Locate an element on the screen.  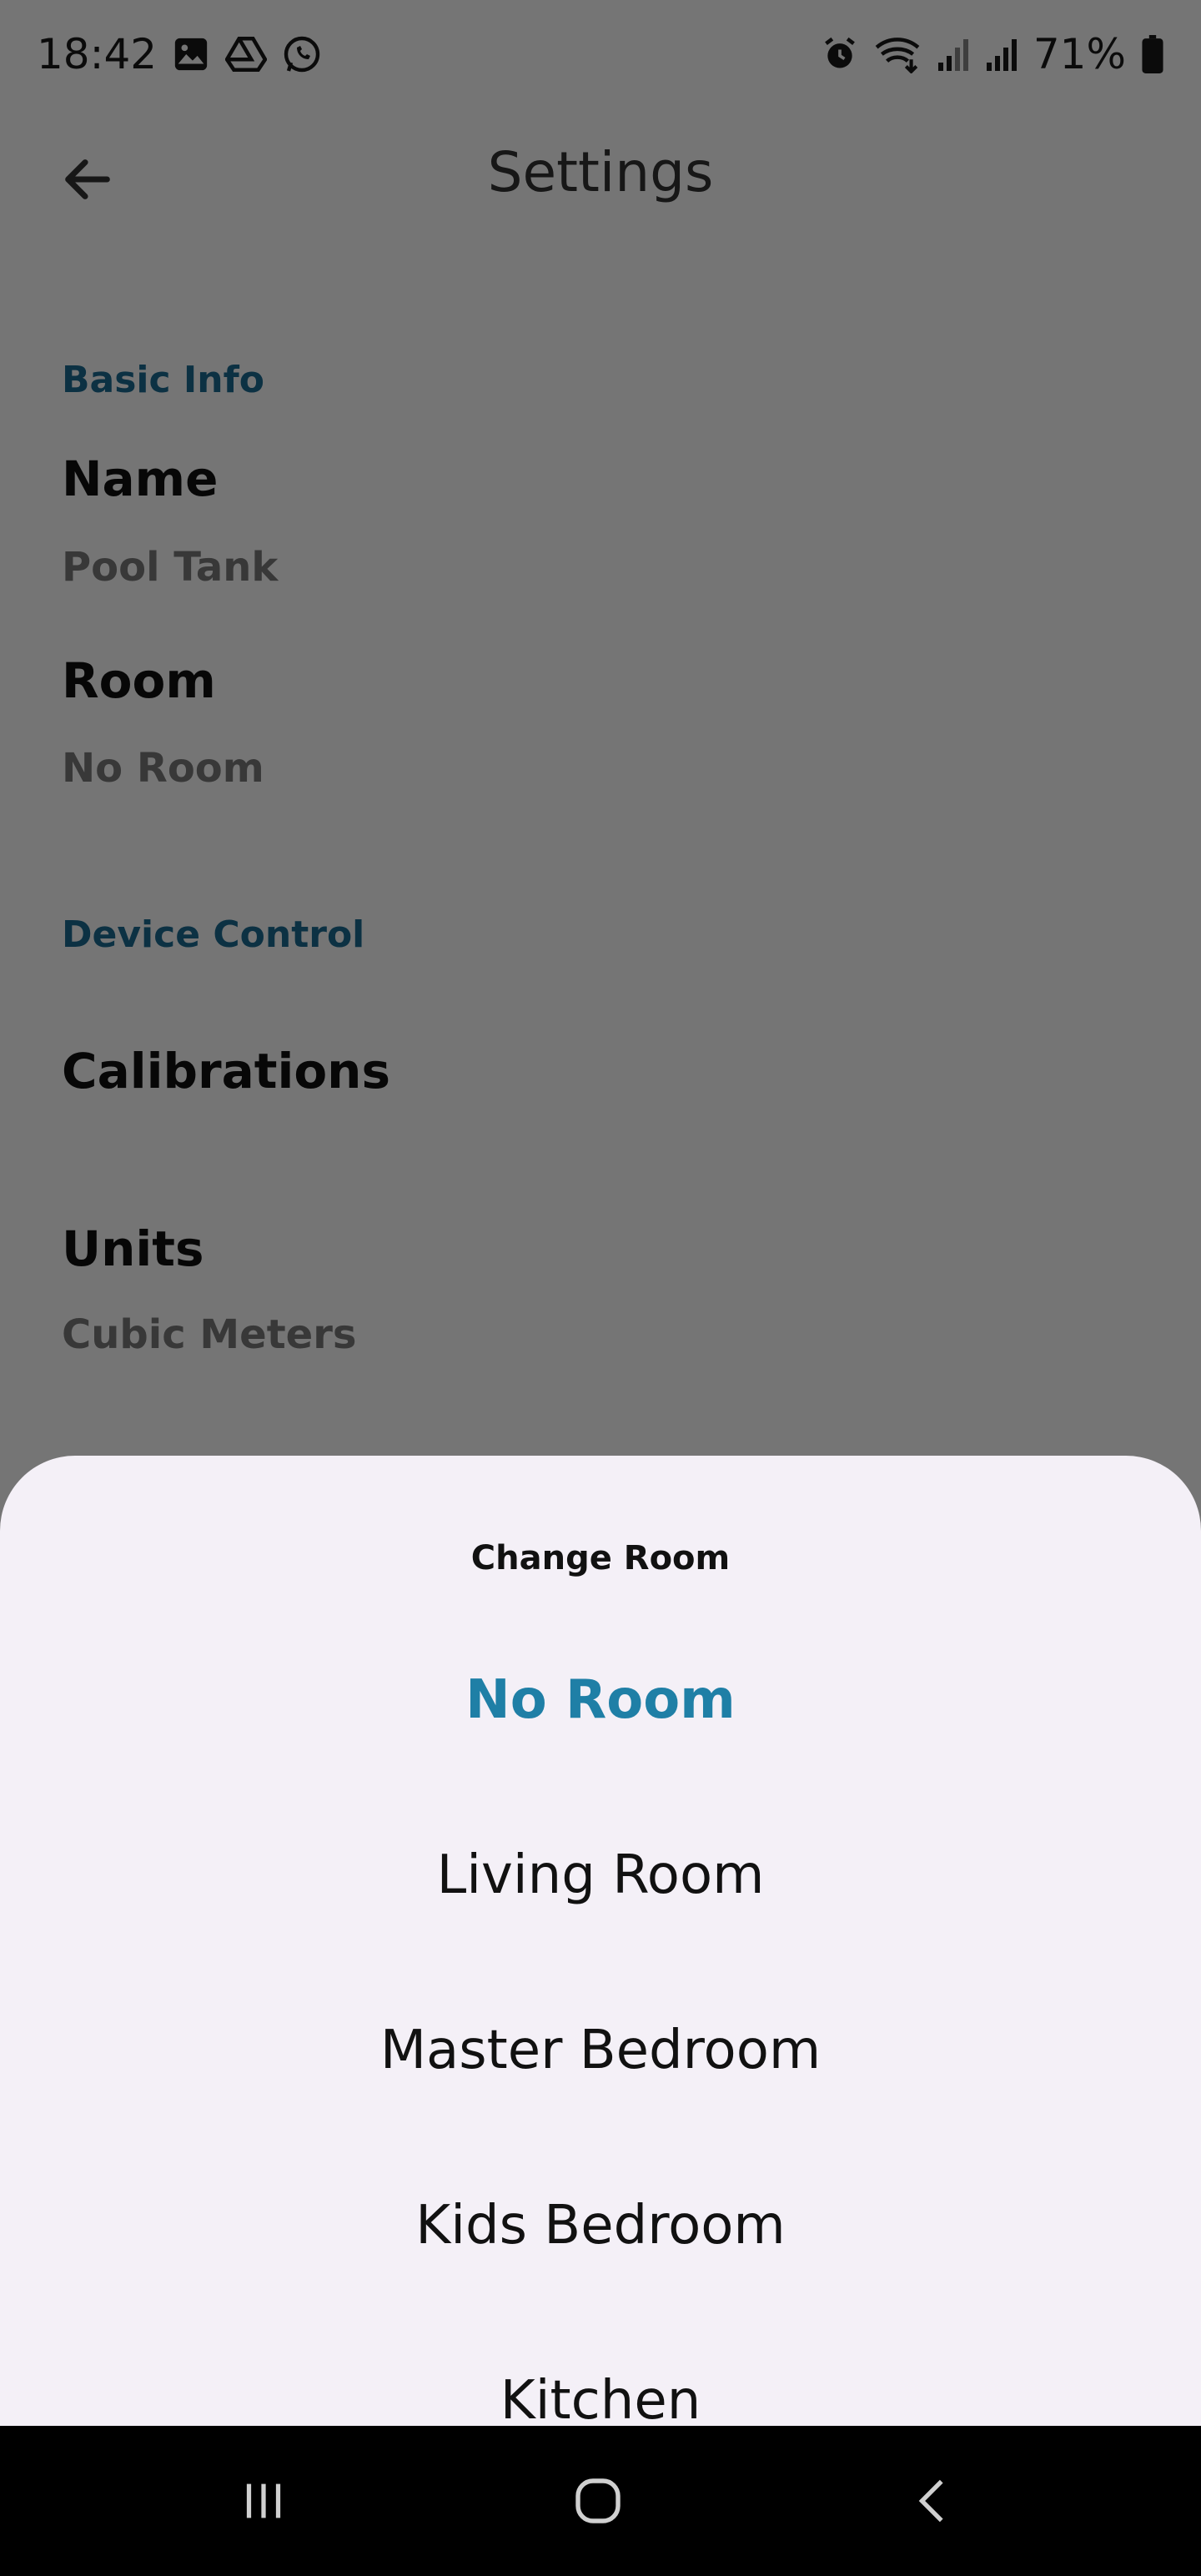
battery-icon is located at coordinates (1153, 54).